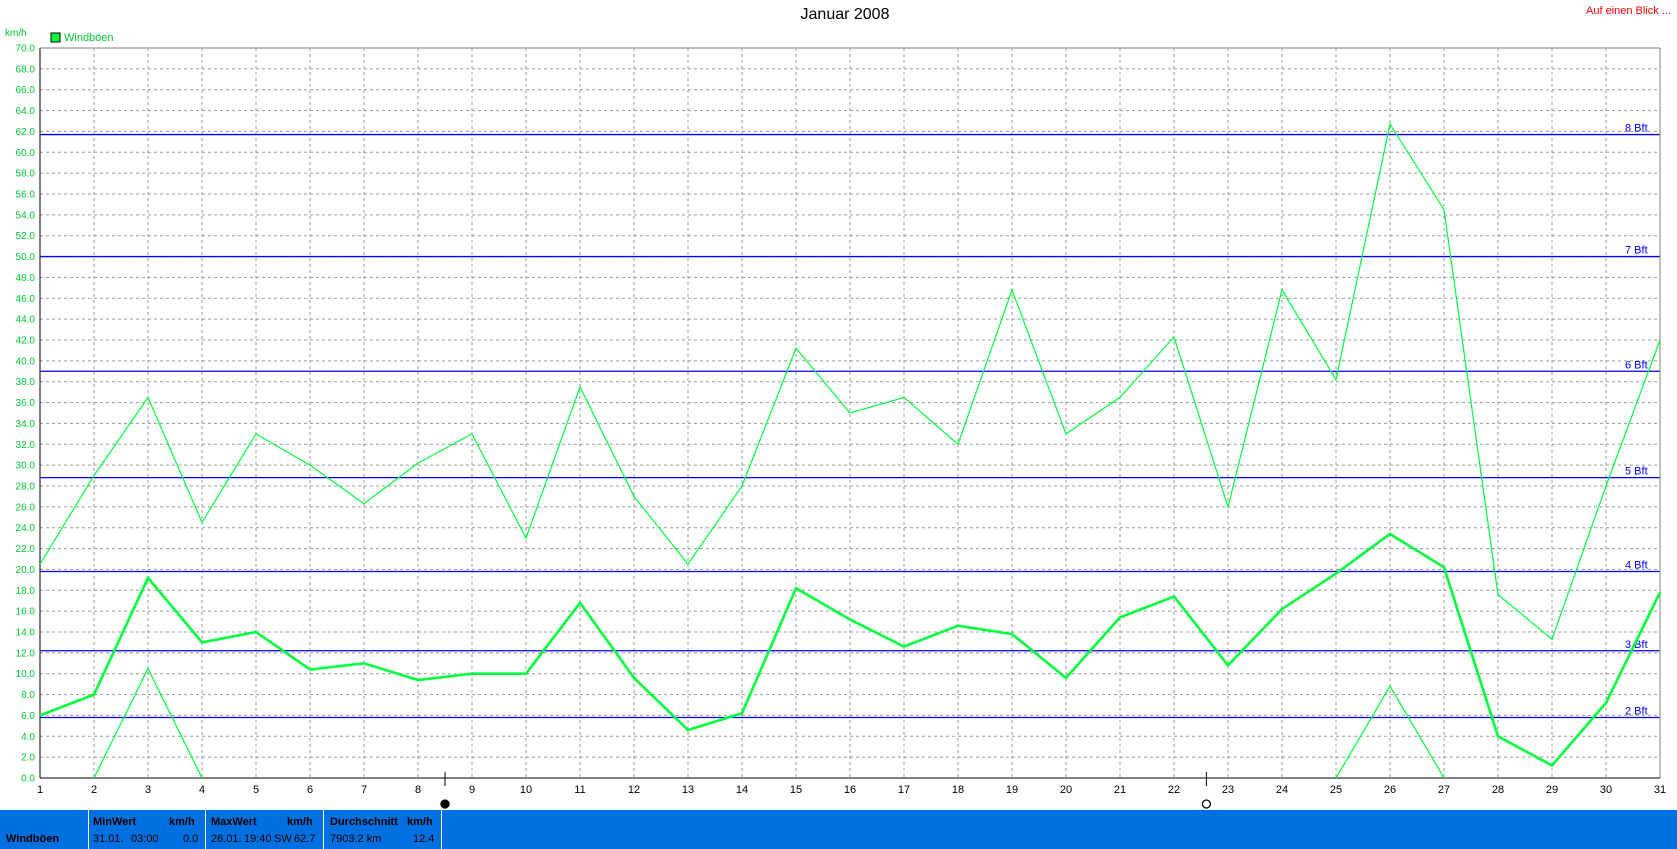 This screenshot has width=1677, height=849. Describe the element at coordinates (26, 674) in the screenshot. I see `y-tick-label: 10.0` at that location.